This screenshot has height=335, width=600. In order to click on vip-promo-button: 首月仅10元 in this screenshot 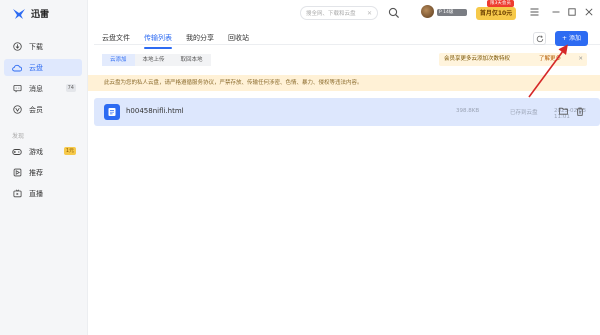, I will do `click(496, 13)`.